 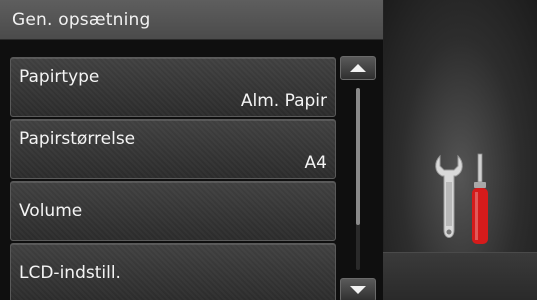 I want to click on scroll-track, so click(x=358, y=179).